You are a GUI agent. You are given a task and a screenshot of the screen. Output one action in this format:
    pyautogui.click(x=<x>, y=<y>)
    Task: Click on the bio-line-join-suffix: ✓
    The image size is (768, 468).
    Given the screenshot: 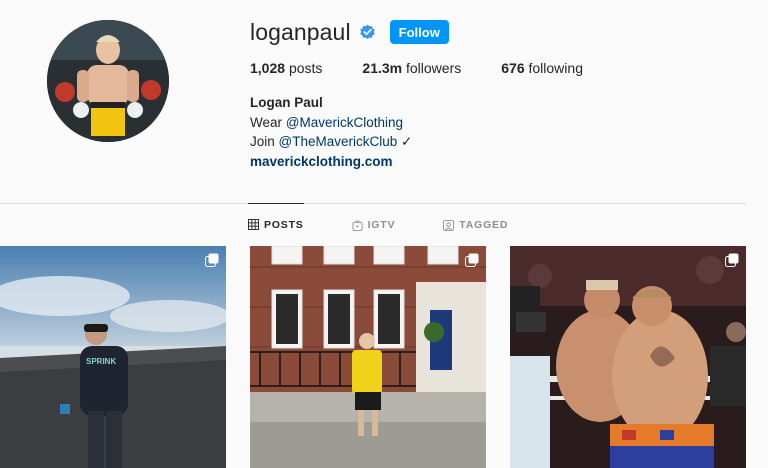 What is the action you would take?
    pyautogui.click(x=405, y=141)
    